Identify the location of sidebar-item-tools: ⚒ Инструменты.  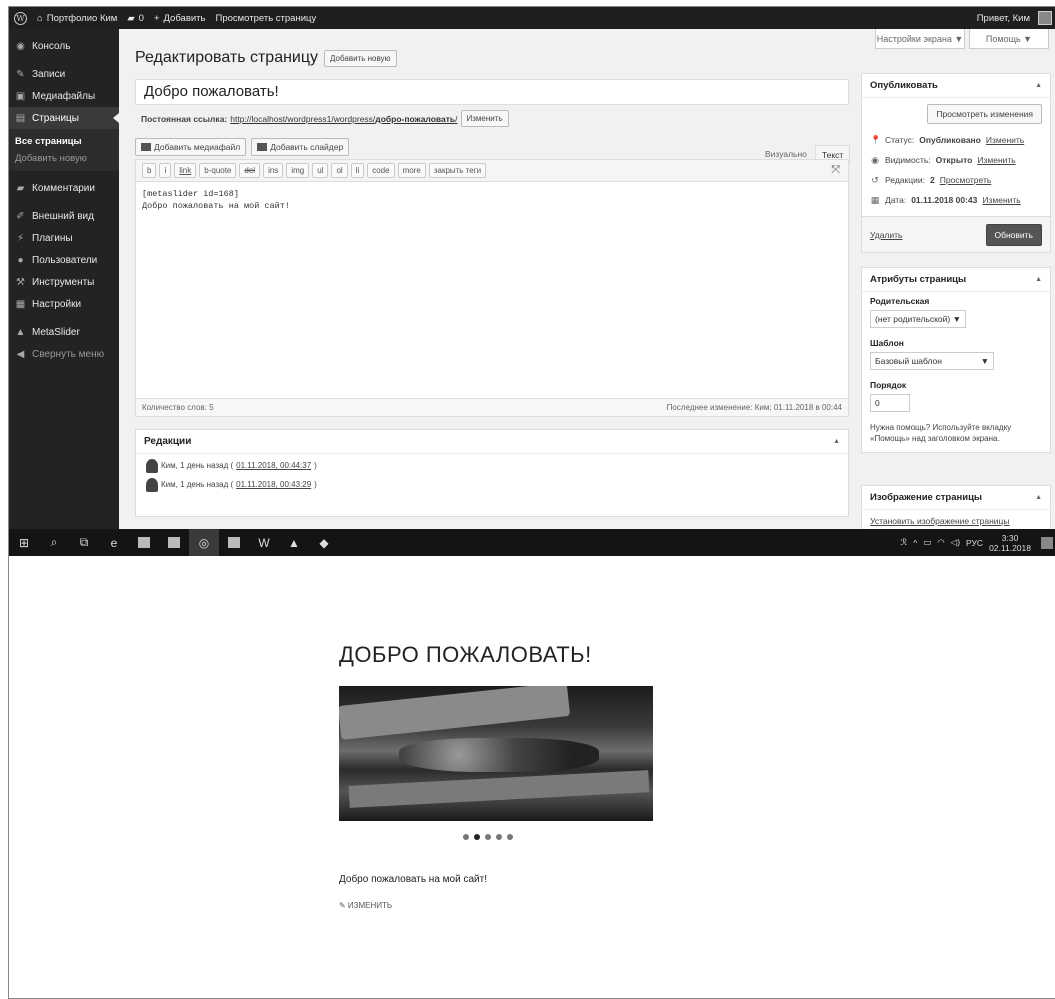
(64, 282).